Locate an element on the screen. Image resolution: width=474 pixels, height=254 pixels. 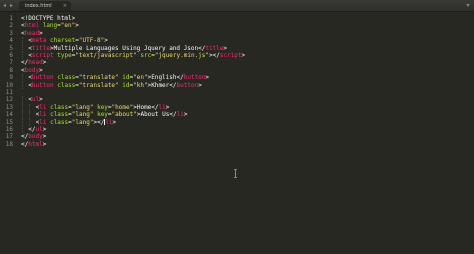
code-line: <head> is located at coordinates (32, 33).